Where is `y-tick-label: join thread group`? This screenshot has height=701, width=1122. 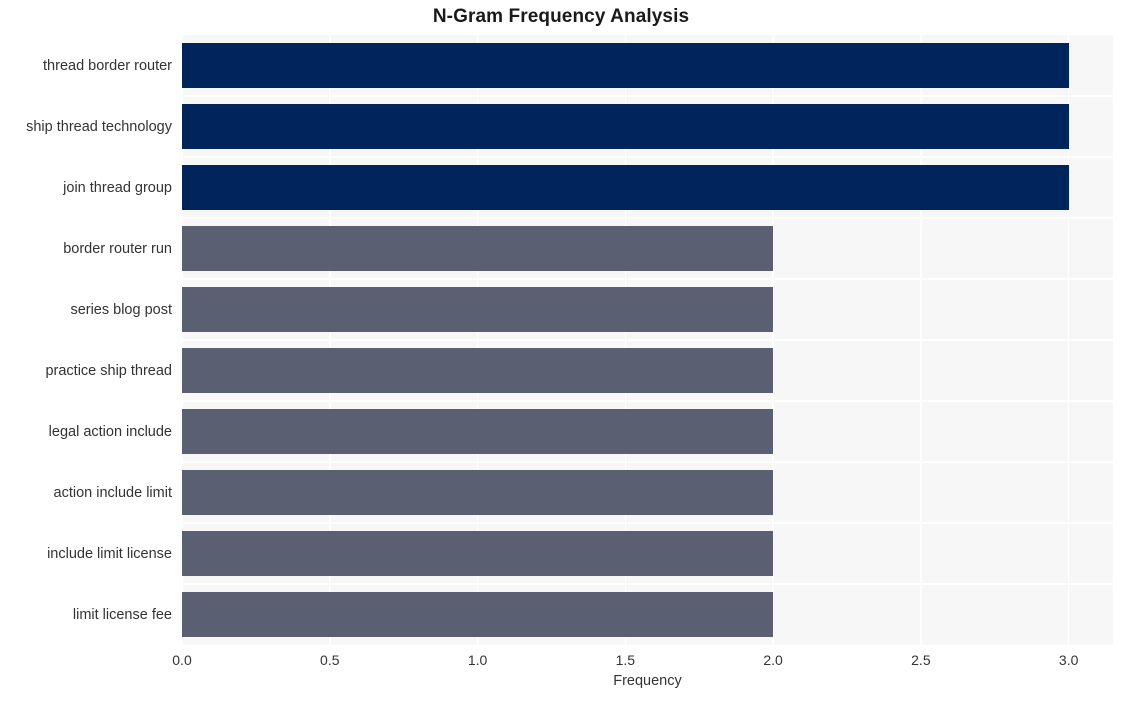 y-tick-label: join thread group is located at coordinates (117, 187).